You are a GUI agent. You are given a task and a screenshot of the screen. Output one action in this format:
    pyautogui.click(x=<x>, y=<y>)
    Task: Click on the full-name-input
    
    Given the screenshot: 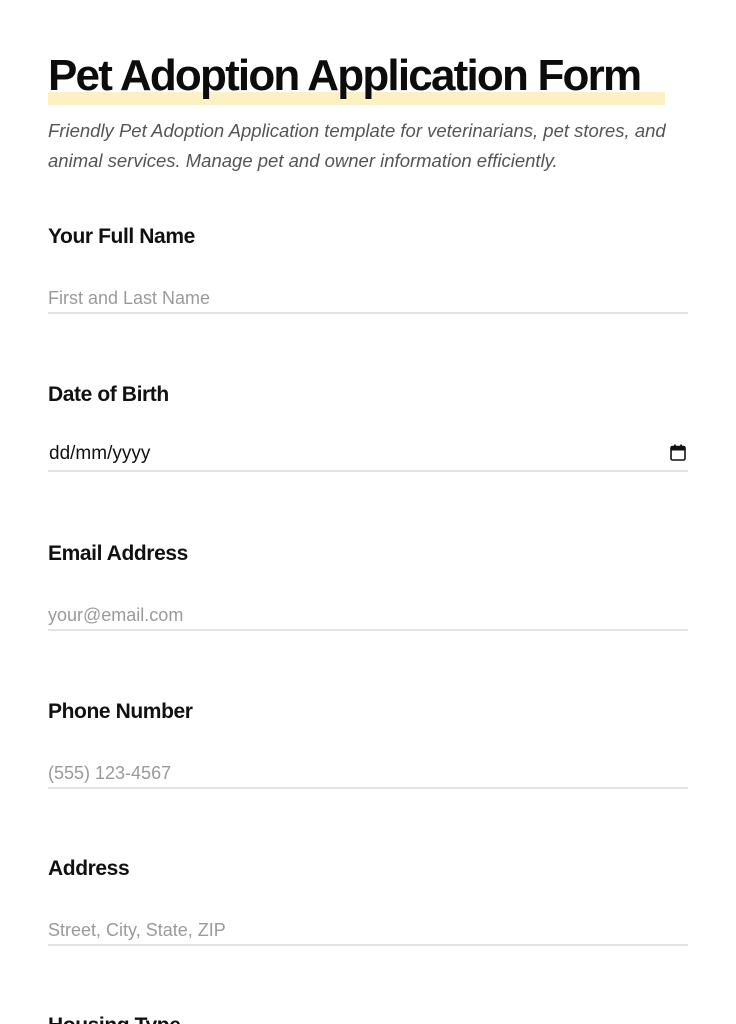 What is the action you would take?
    pyautogui.click(x=368, y=299)
    